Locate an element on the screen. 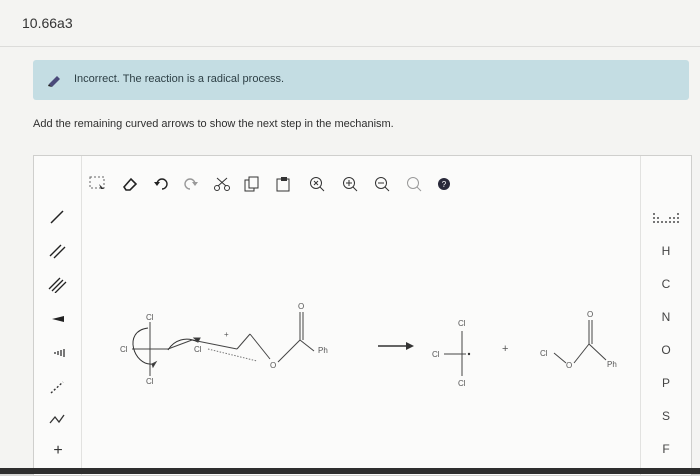 This screenshot has width=700, height=476. reactant-cl-mid: Cl is located at coordinates (198, 349).